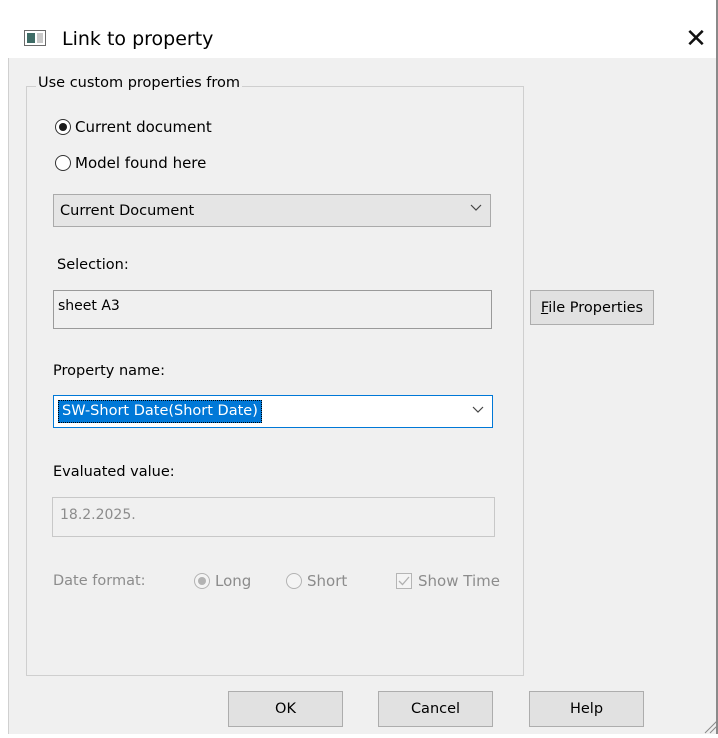 The image size is (718, 738). I want to click on window-left-edge, so click(4, 396).